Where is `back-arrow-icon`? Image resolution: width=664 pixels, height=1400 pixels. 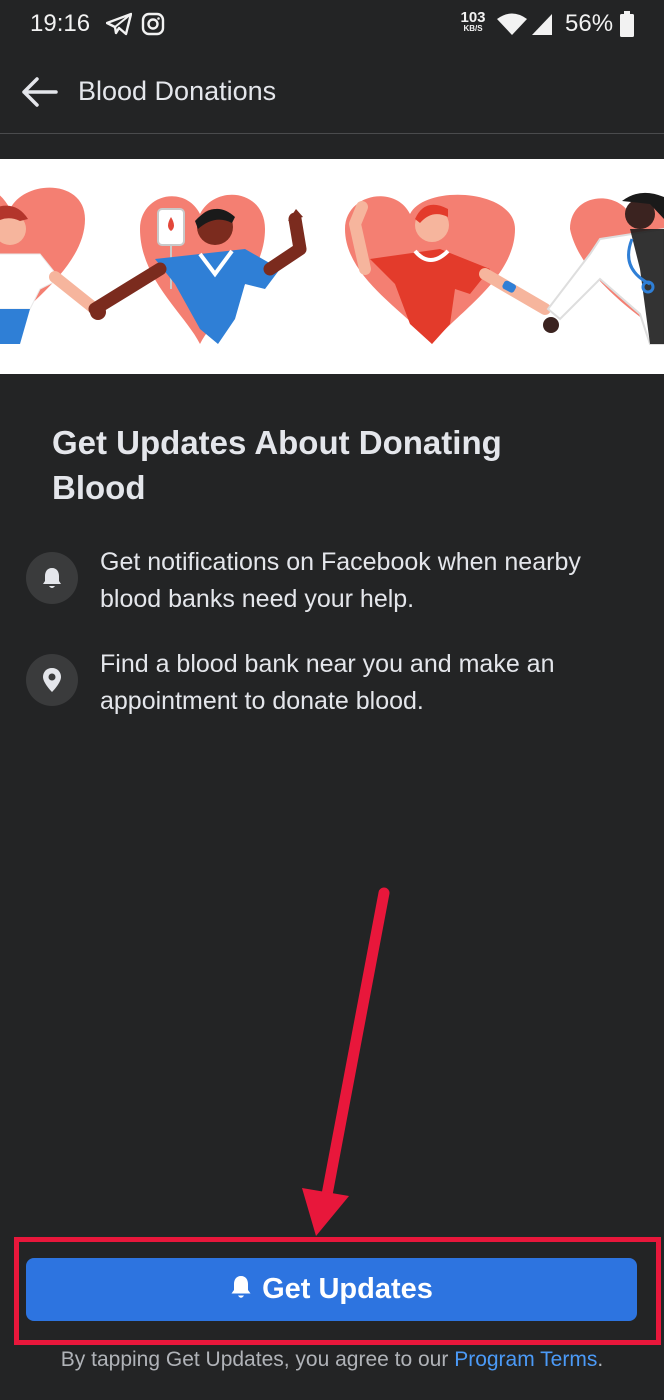 back-arrow-icon is located at coordinates (39, 92).